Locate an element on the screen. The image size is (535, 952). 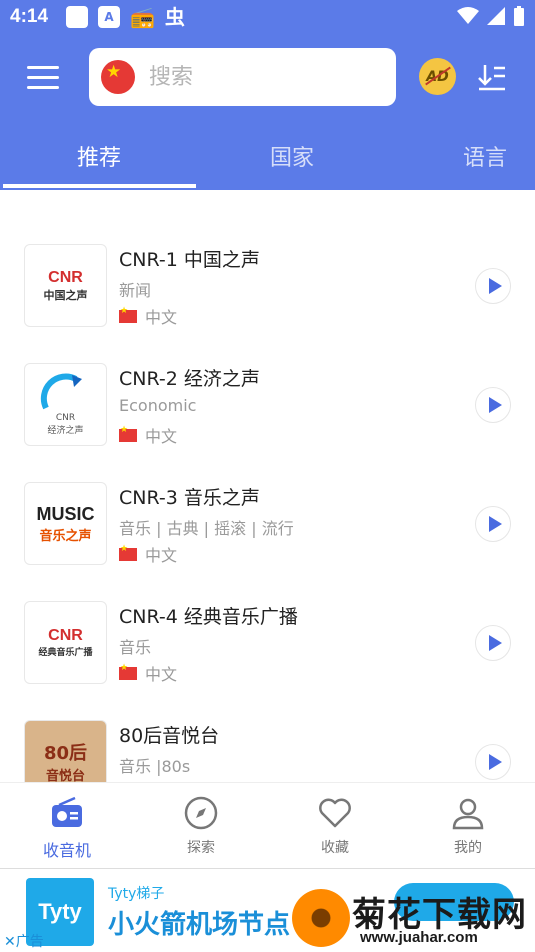
menu-icon is located at coordinates (44, 78).